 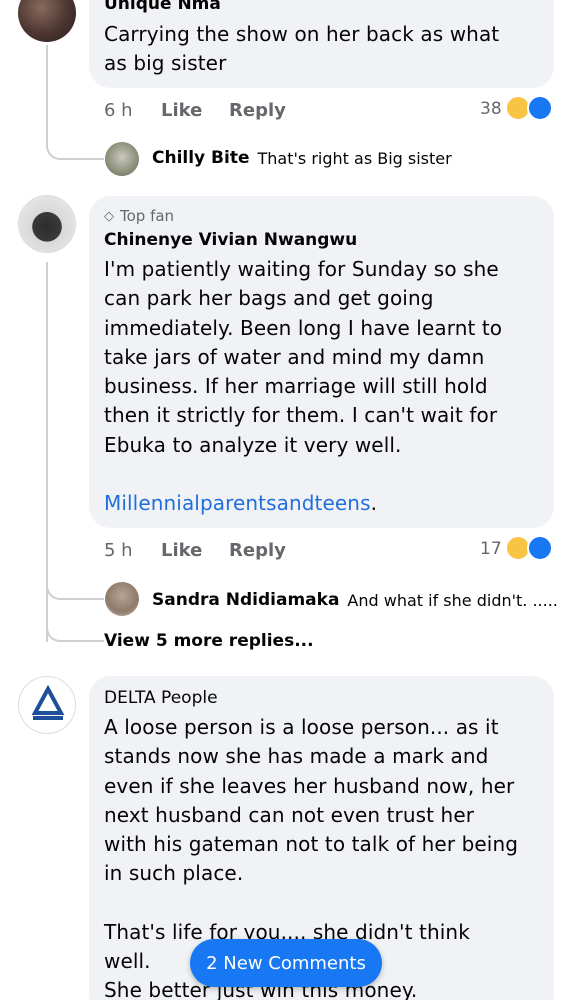 What do you see at coordinates (245, 600) in the screenshot?
I see `reply-author: Sandra Ndidiamaka` at bounding box center [245, 600].